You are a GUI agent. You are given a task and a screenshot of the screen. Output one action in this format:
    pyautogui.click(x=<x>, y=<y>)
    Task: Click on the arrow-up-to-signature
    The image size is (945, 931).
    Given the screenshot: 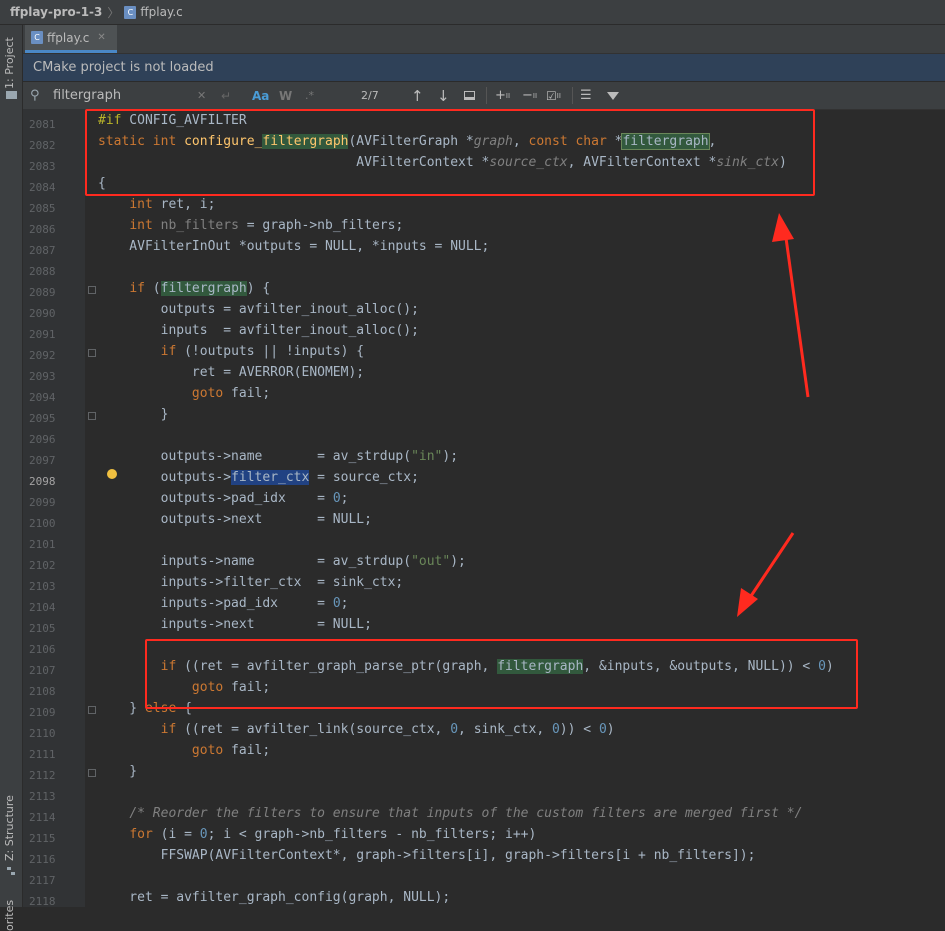 What is the action you would take?
    pyautogui.click(x=791, y=305)
    